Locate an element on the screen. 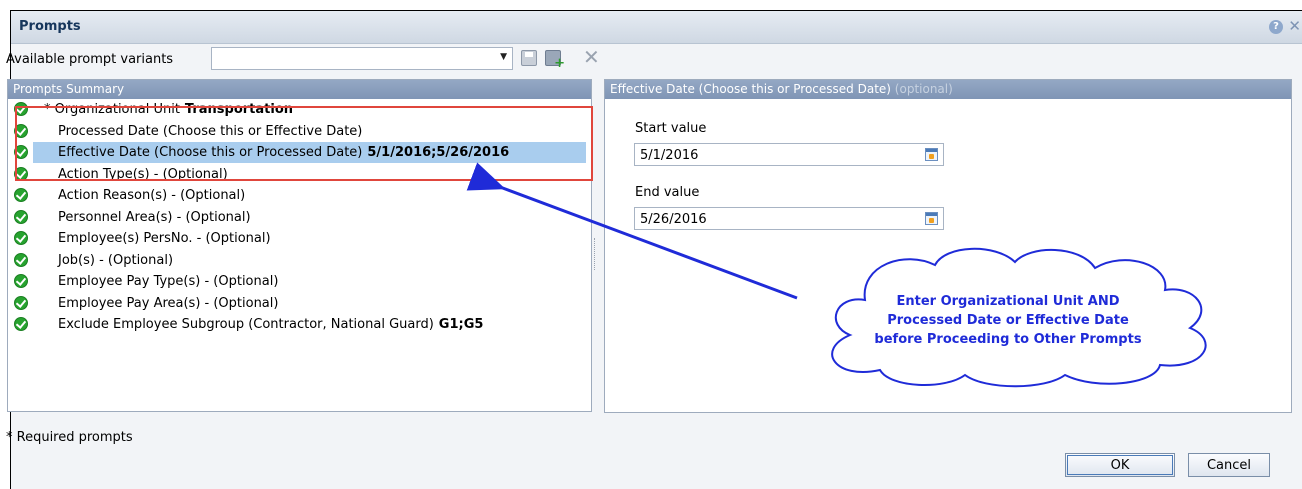  close-icon: ✕ is located at coordinates (1294, 26).